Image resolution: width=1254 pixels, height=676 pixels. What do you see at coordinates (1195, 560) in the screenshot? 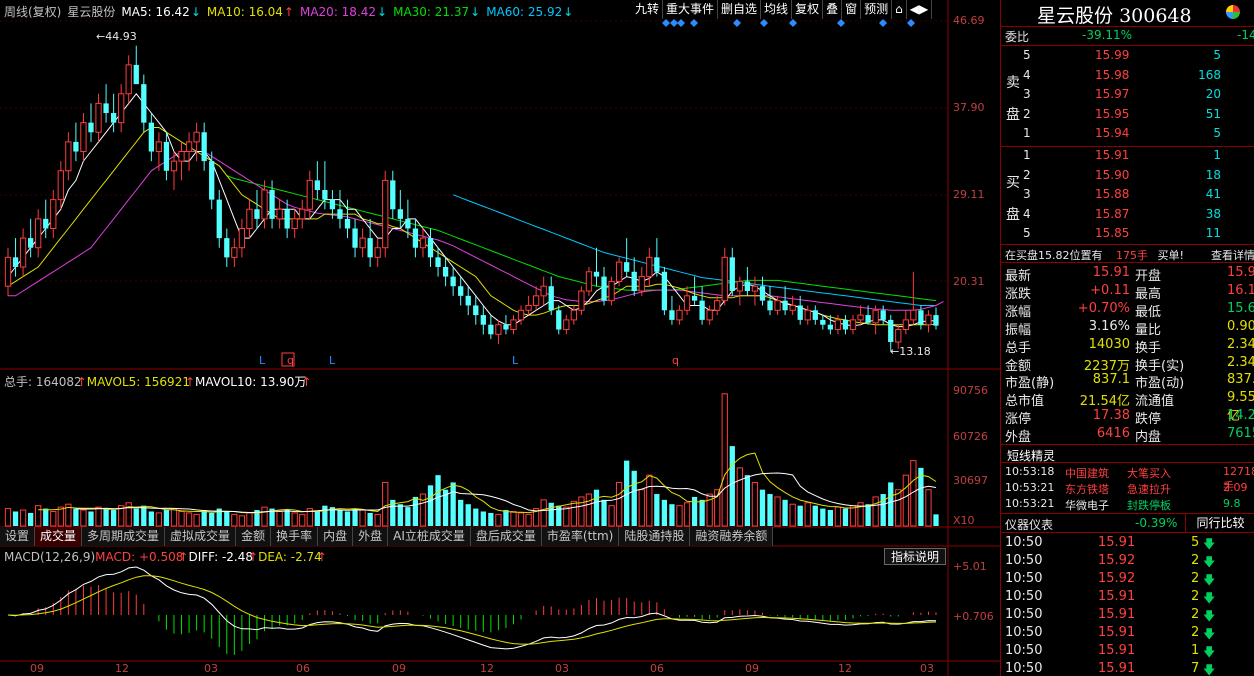
I see `tick-volume: 2` at bounding box center [1195, 560].